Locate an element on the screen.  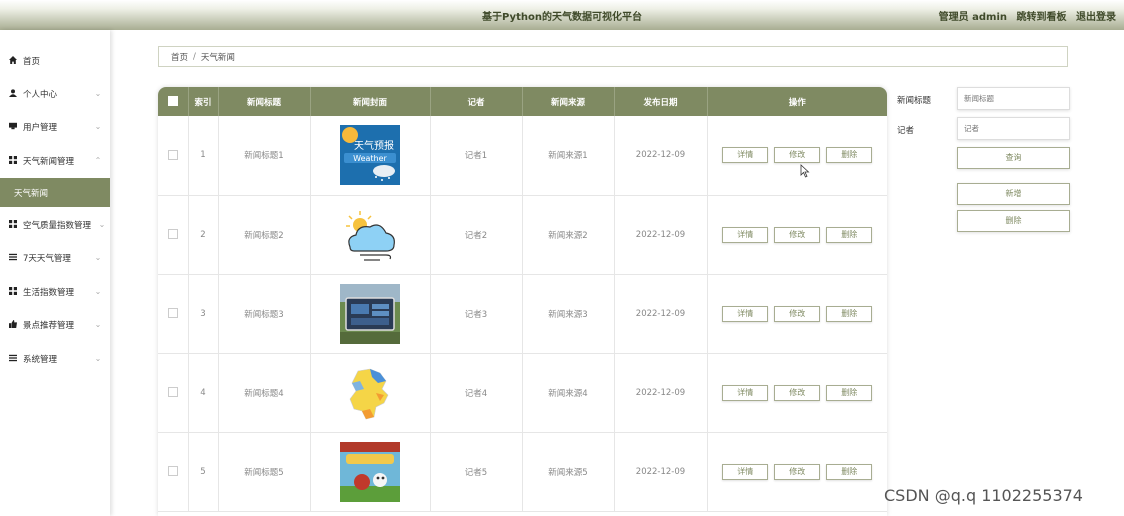
thumb-up-icon is located at coordinates (13, 324).